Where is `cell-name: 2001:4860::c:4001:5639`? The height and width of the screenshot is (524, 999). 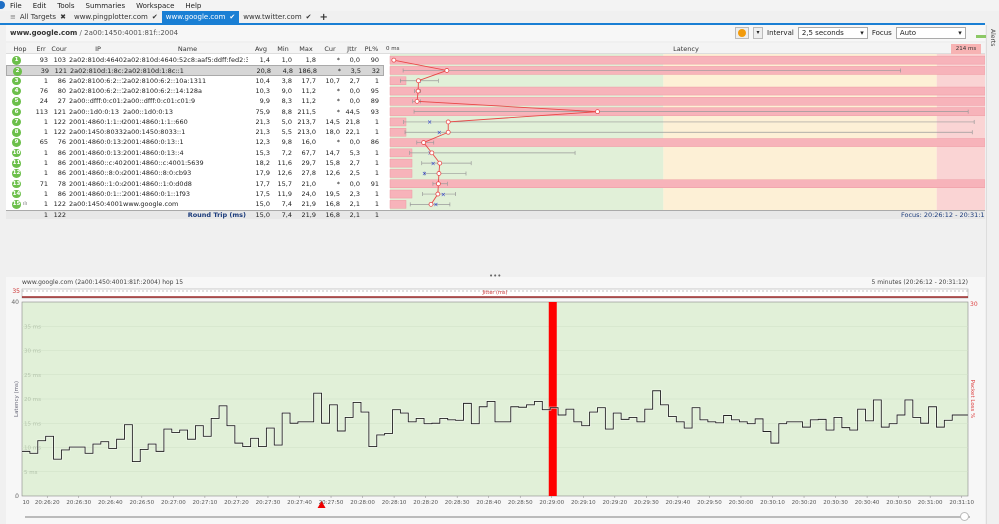 cell-name: 2001:4860::c:4001:5639 is located at coordinates (163, 163).